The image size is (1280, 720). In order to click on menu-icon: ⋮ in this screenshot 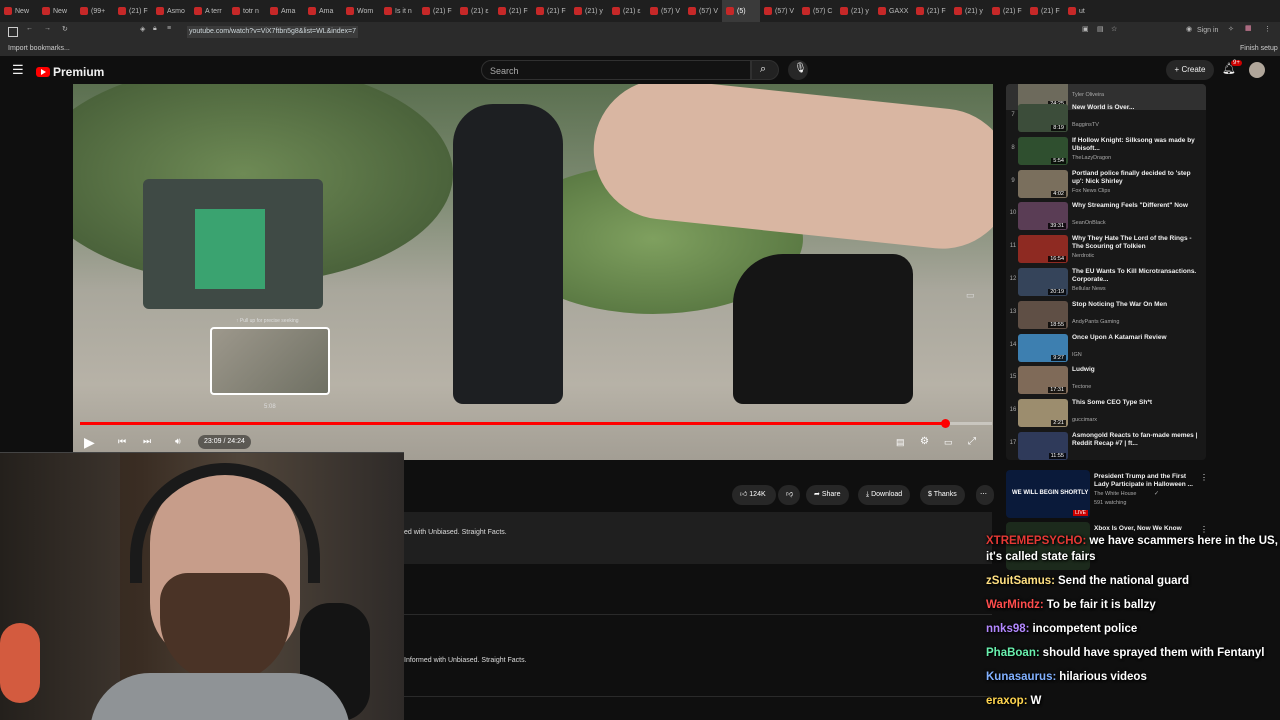, I will do `click(1267, 29)`.